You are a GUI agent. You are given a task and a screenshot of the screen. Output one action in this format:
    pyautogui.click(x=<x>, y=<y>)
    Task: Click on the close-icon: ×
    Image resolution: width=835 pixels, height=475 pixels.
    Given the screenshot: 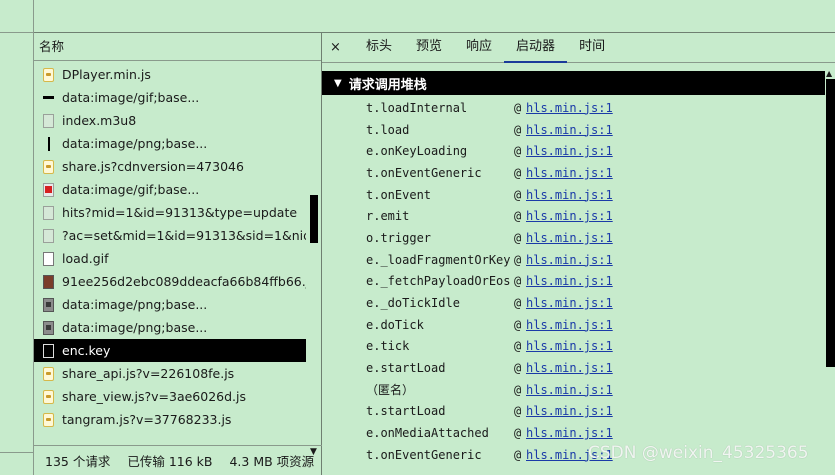 What is the action you would take?
    pyautogui.click(x=342, y=47)
    